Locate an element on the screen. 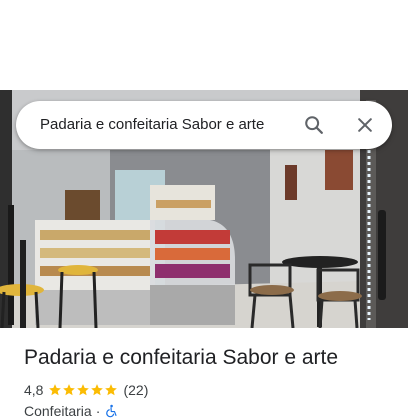 Image resolution: width=408 pixels, height=418 pixels. rating-value: 4,8 is located at coordinates (34, 390).